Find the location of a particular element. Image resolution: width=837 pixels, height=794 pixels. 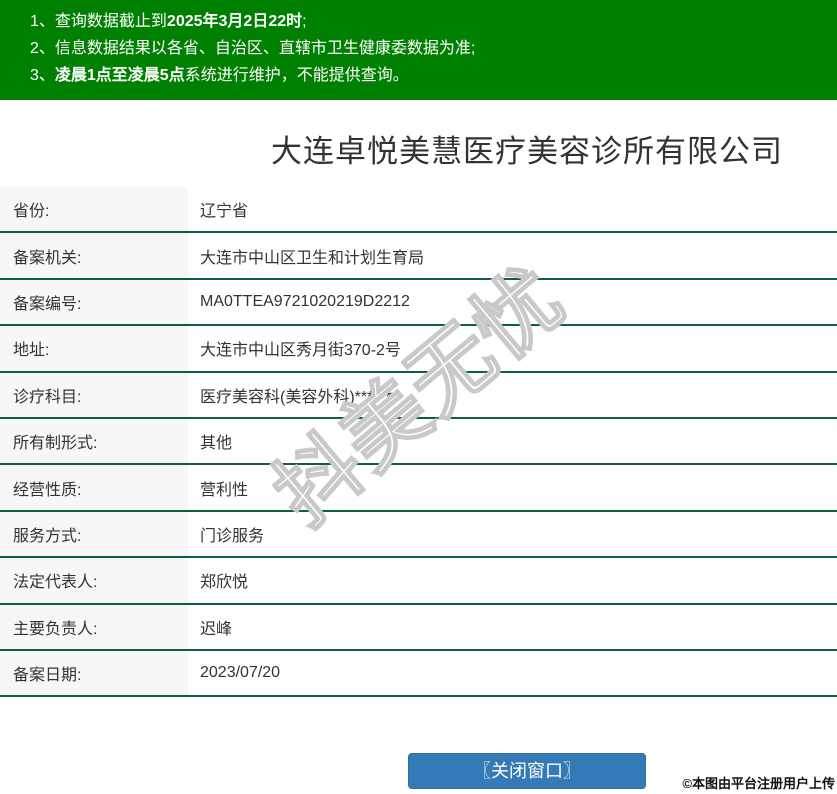

table-row-province: 省份: 辽宁省 is located at coordinates (418, 210).